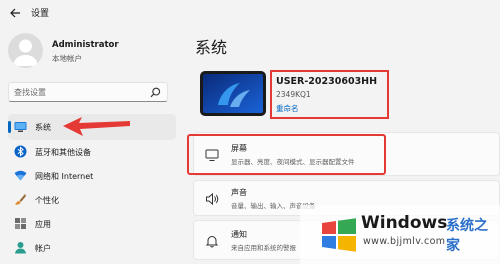 The height and width of the screenshot is (264, 500). Describe the element at coordinates (212, 242) in the screenshot. I see `bell-icon` at that location.